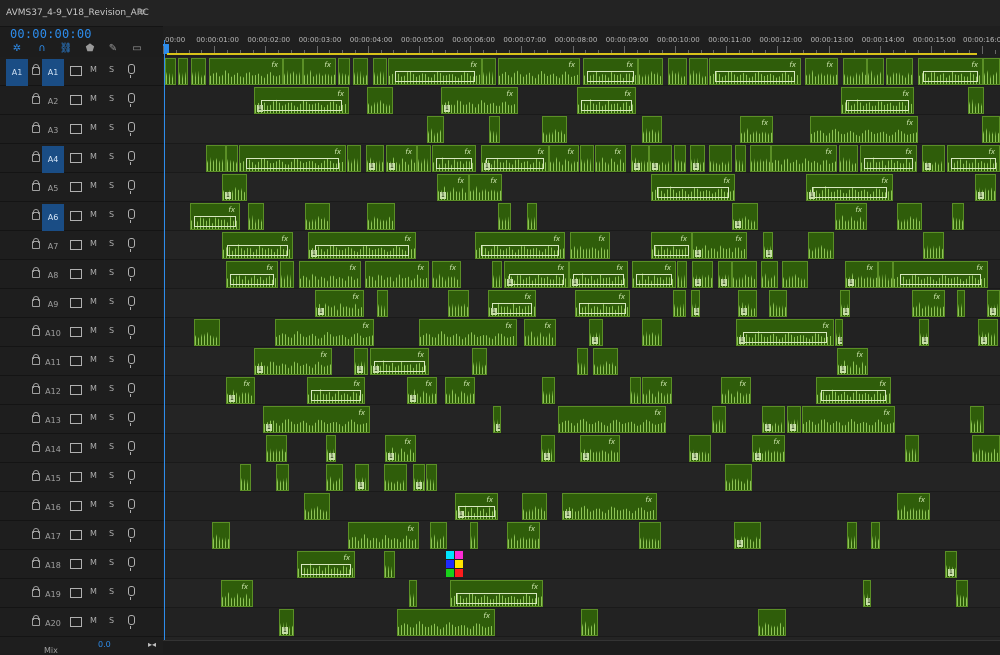 The width and height of the screenshot is (1000, 655). What do you see at coordinates (53, 507) in the screenshot?
I see `track-target-toggle: A16` at bounding box center [53, 507].